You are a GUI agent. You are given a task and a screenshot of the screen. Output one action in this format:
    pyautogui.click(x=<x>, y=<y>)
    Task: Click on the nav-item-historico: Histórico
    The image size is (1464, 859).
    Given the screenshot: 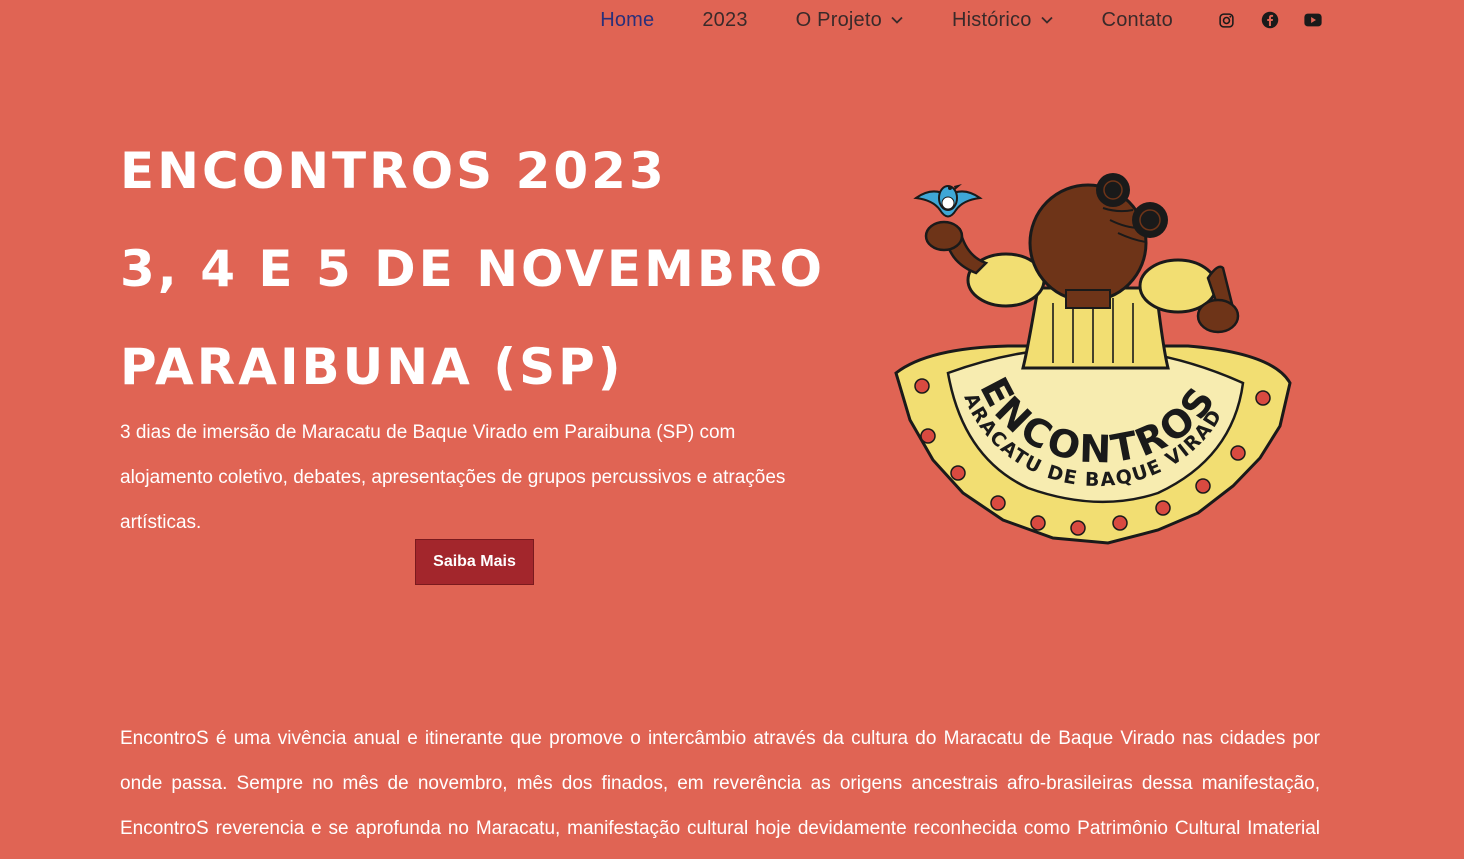 What is the action you would take?
    pyautogui.click(x=1003, y=20)
    